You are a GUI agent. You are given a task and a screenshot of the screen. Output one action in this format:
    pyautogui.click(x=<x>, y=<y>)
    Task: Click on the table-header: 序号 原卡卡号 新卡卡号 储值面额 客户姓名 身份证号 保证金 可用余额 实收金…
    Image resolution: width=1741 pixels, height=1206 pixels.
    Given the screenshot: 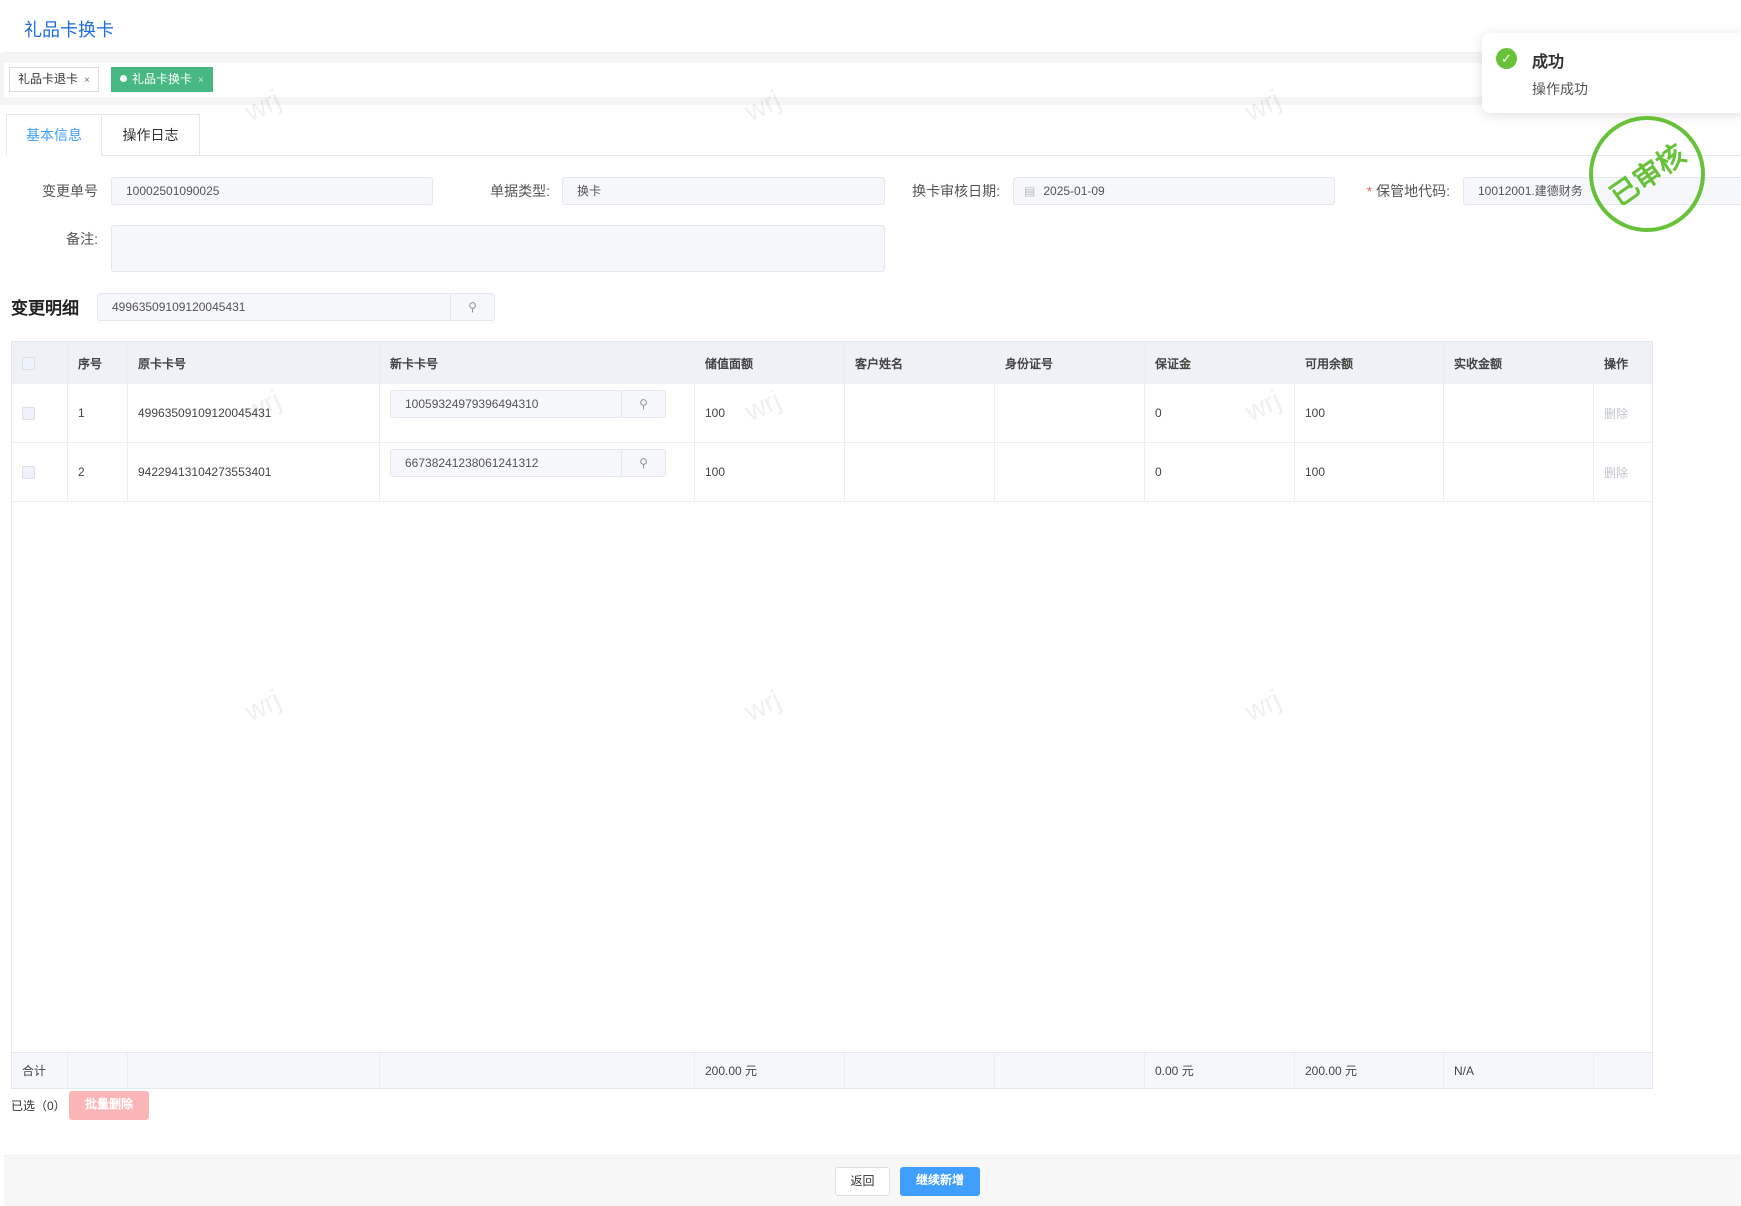 What is the action you would take?
    pyautogui.click(x=832, y=363)
    